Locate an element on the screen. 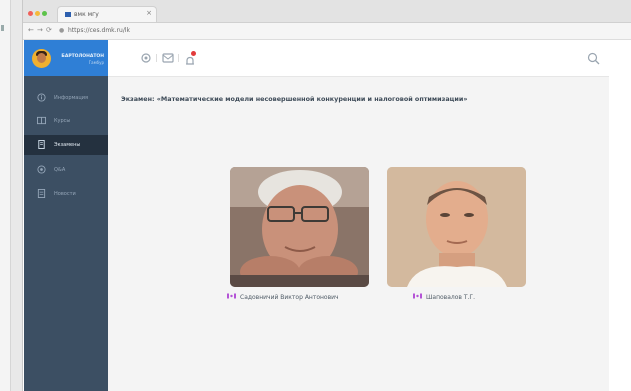 The height and width of the screenshot is (391, 631). bell-icon is located at coordinates (190, 60).